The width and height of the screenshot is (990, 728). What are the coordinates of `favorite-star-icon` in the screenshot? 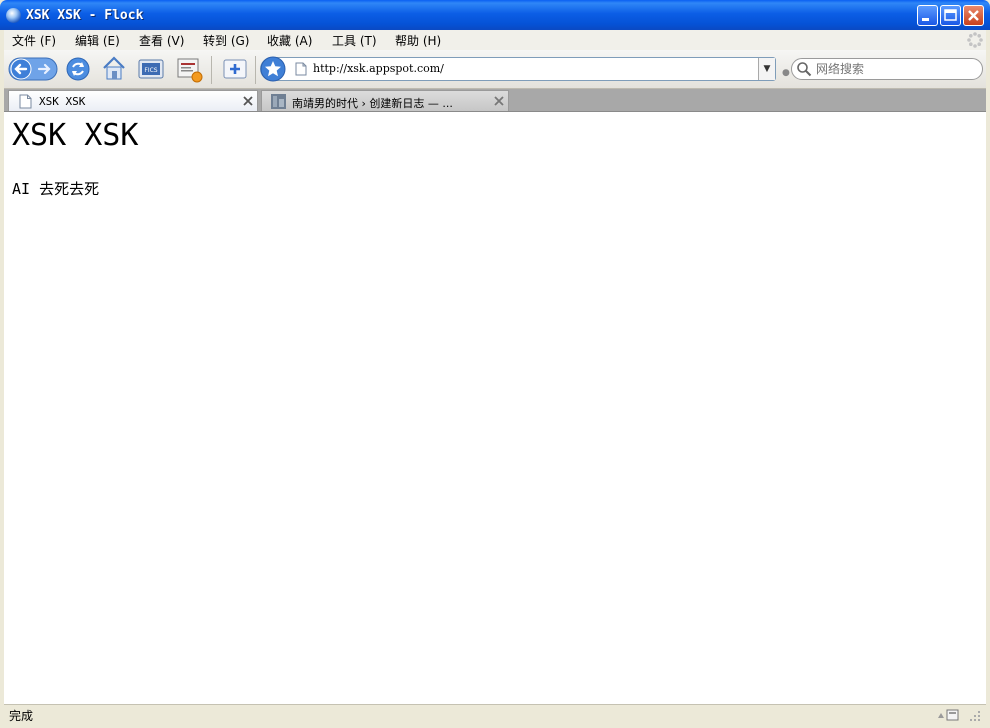 It's located at (273, 69).